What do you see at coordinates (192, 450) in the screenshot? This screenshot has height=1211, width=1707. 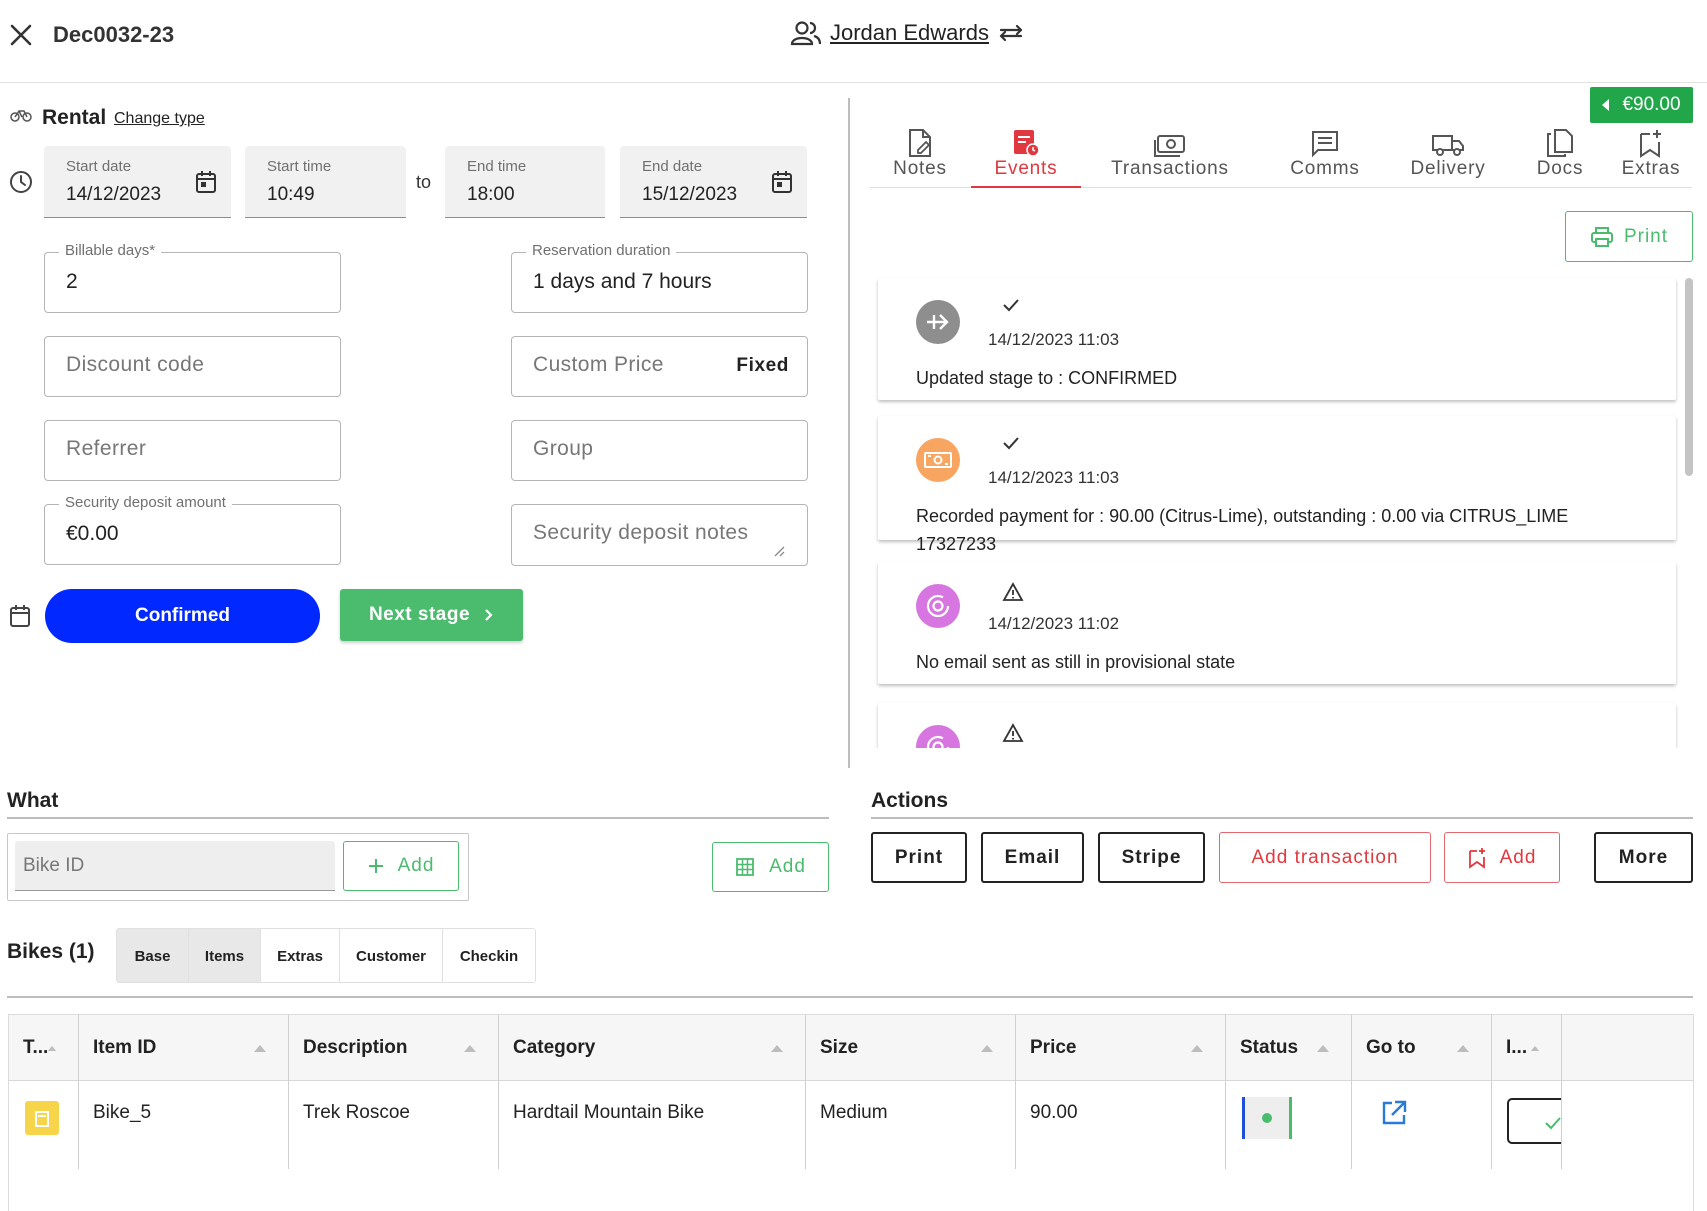 I see `referrer-input: Referrer` at bounding box center [192, 450].